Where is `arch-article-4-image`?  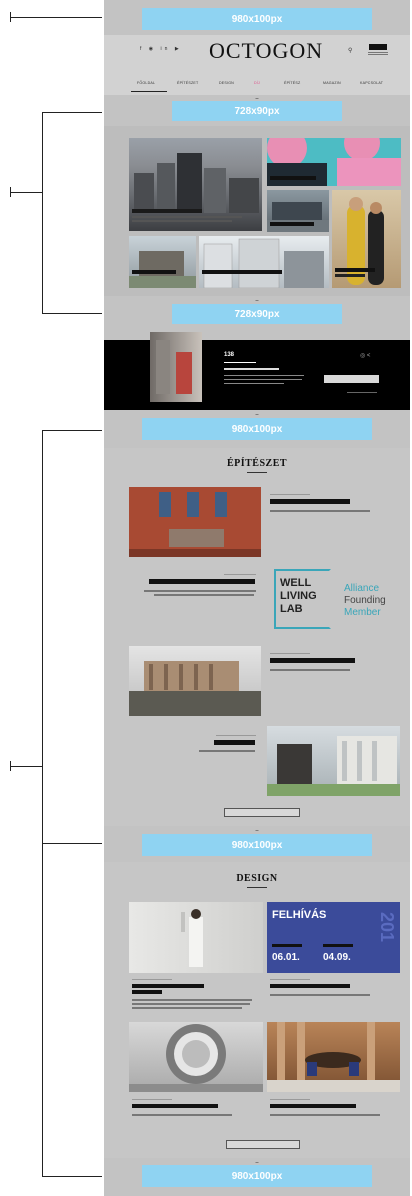 arch-article-4-image is located at coordinates (333, 761).